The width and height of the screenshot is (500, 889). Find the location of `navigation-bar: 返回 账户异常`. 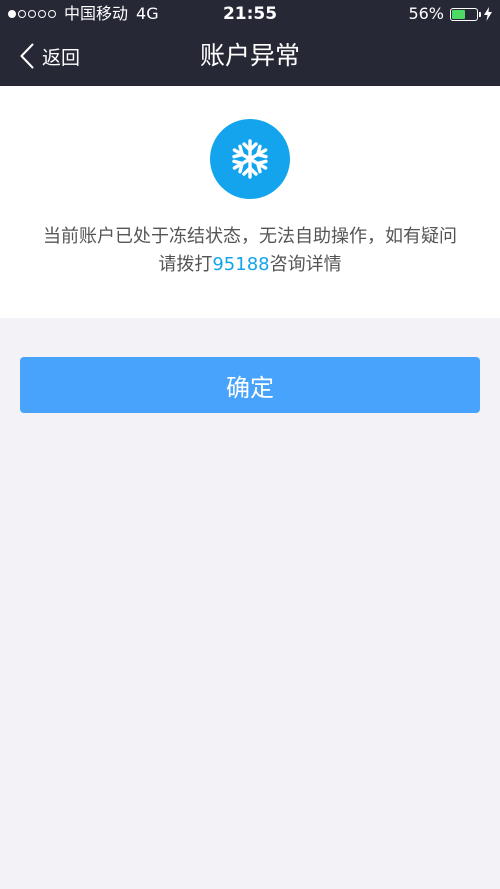

navigation-bar: 返回 账户异常 is located at coordinates (250, 56).